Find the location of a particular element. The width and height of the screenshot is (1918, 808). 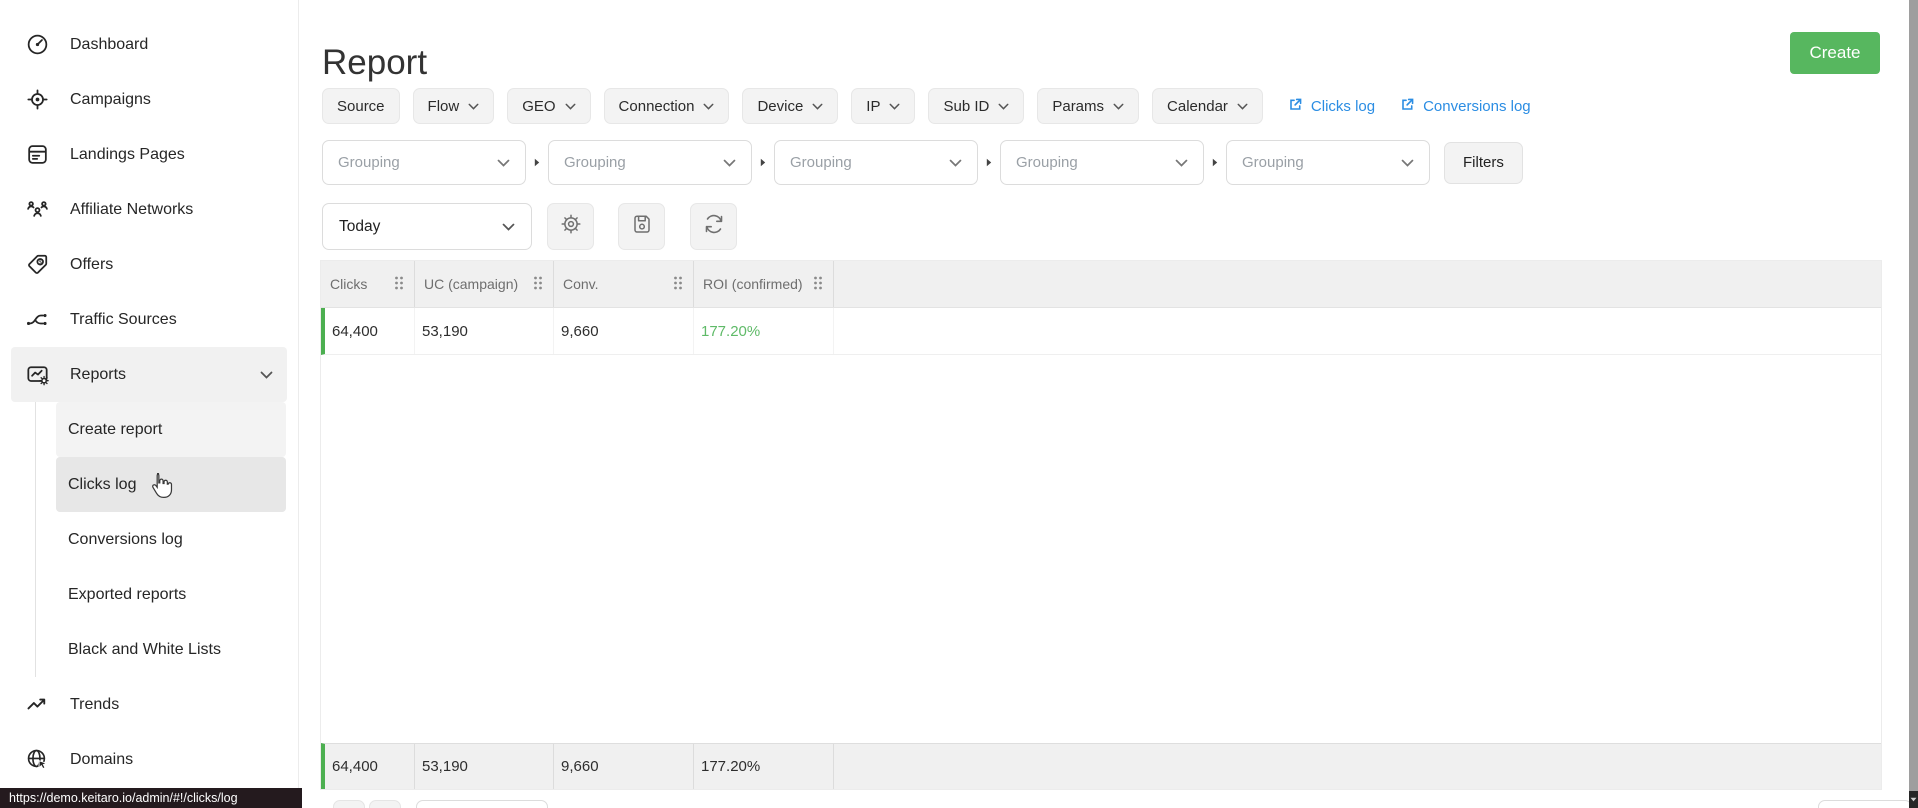

date-range-value: Today is located at coordinates (360, 226).